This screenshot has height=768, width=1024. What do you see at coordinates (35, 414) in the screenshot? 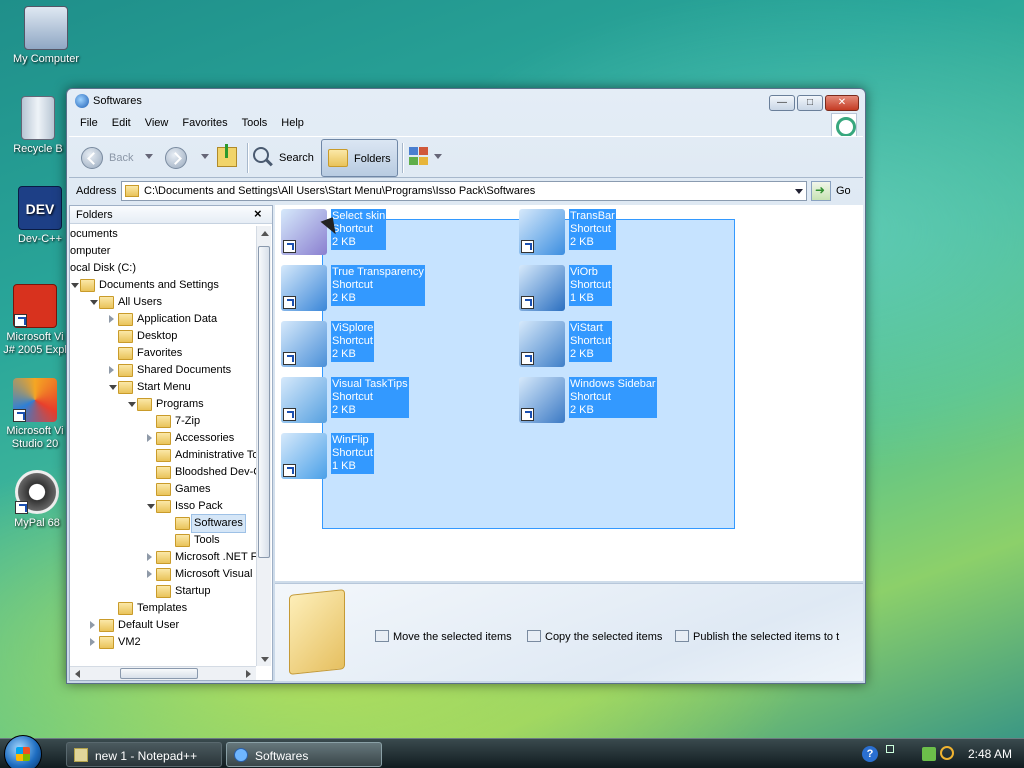
I see `desktop-icon-visual-studio: Microsoft Vi Studio 20` at bounding box center [35, 414].